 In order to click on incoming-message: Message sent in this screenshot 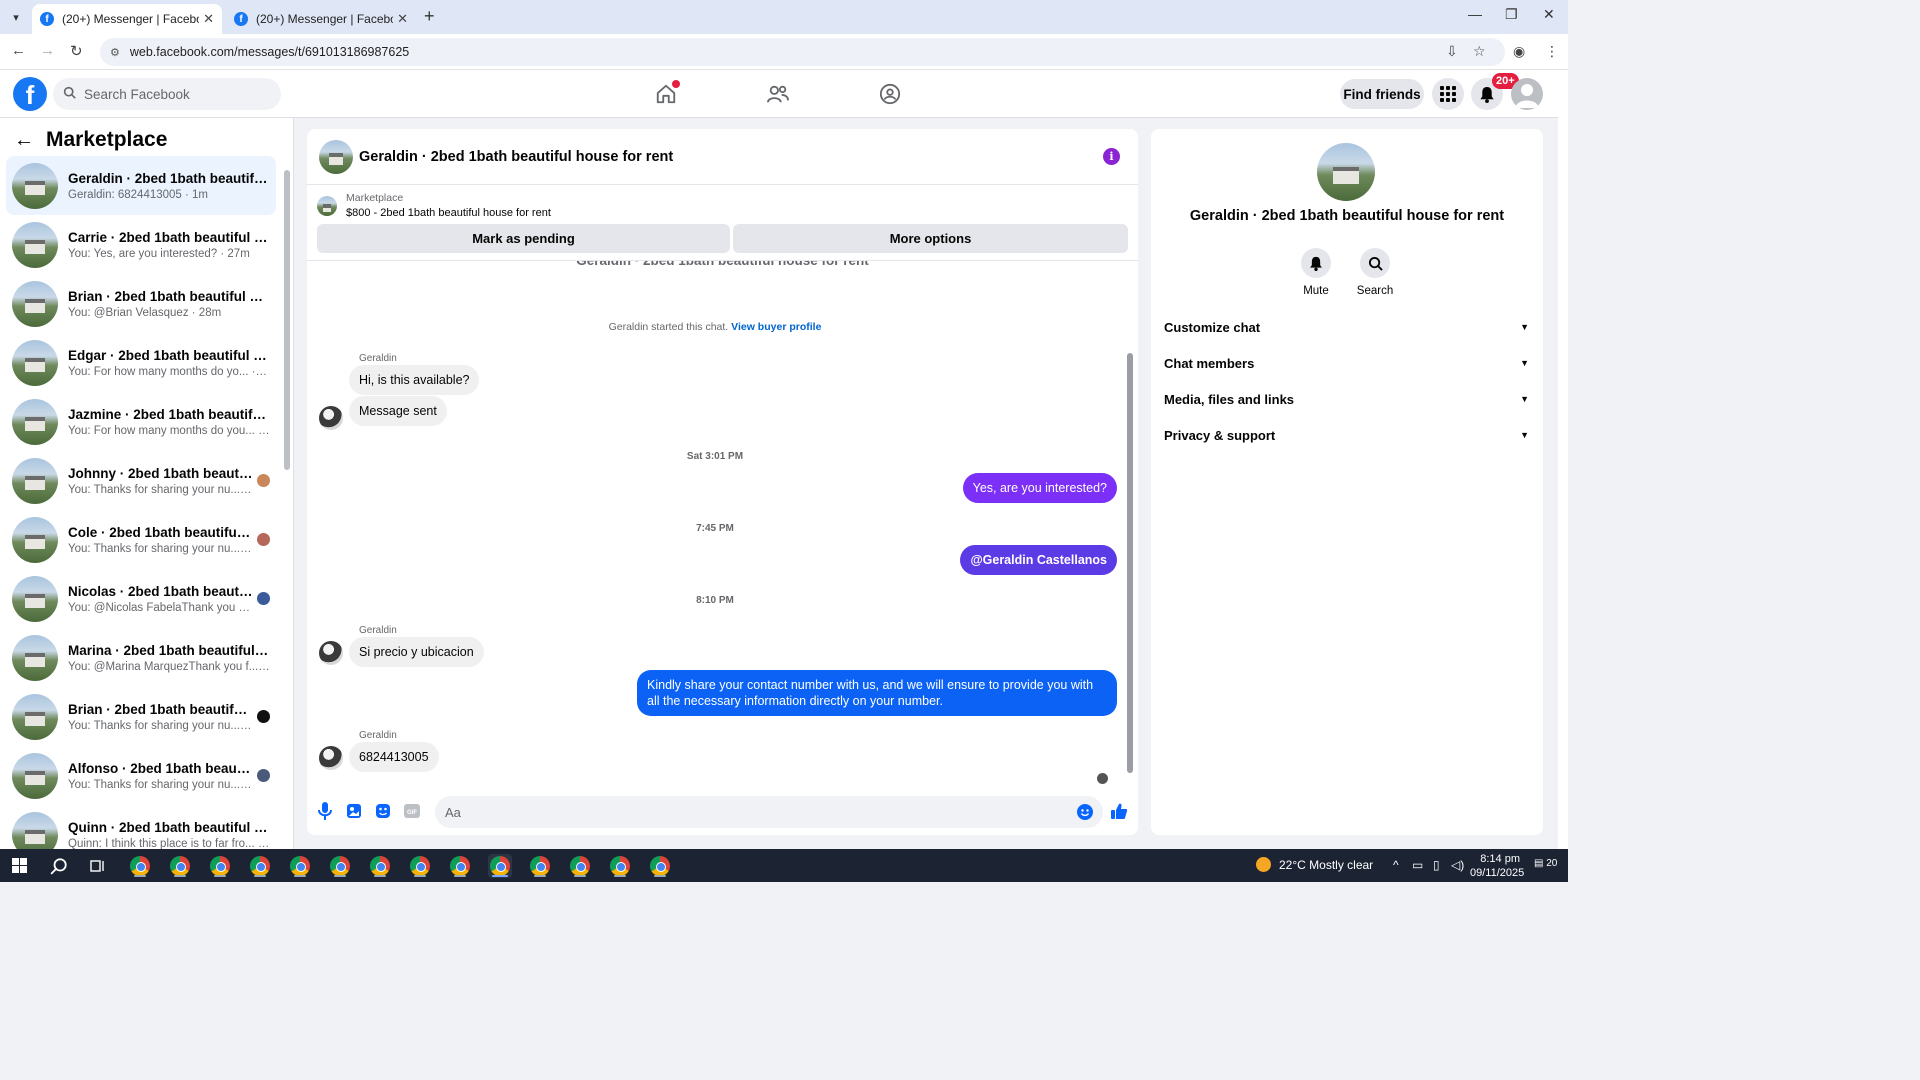, I will do `click(398, 411)`.